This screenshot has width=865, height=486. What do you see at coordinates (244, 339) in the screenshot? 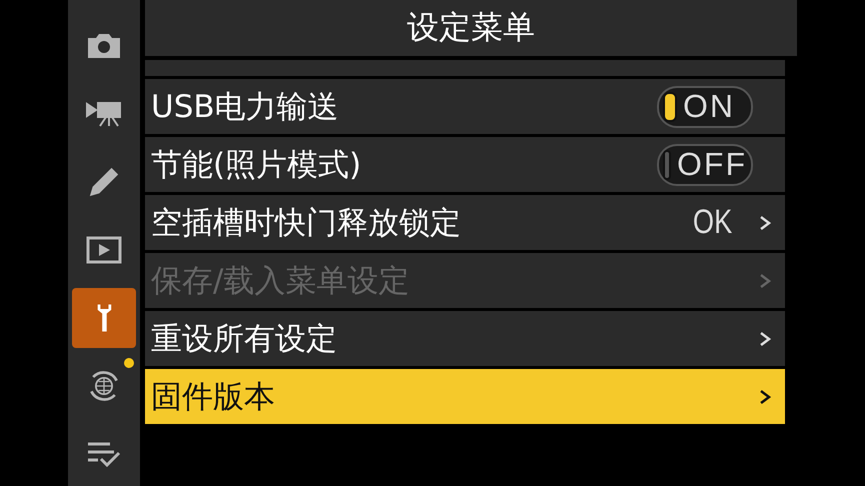
I see `menu-item-label: 重设所有设定` at bounding box center [244, 339].